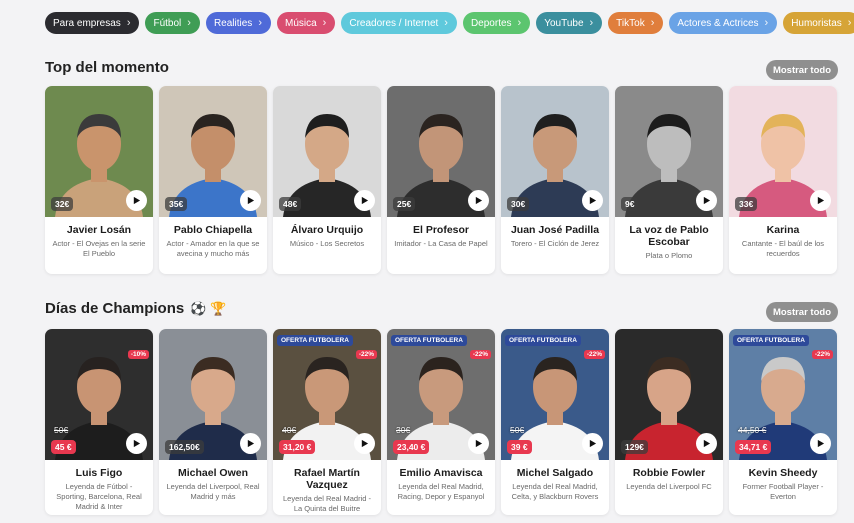 The image size is (854, 523). I want to click on category-pill-label: Realities, so click(233, 23).